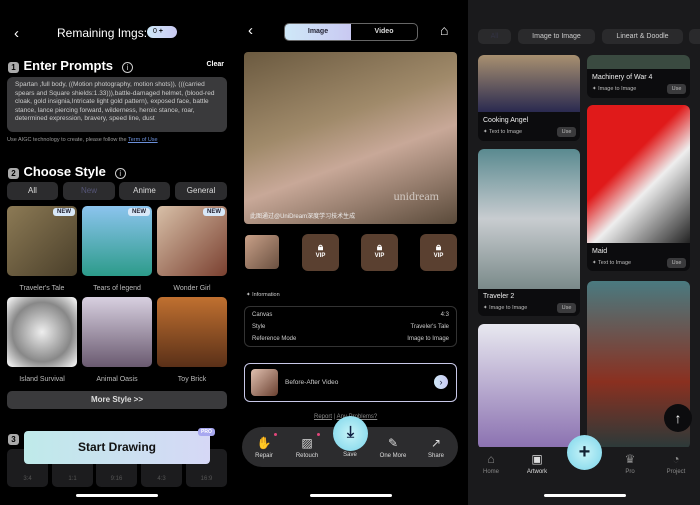  Describe the element at coordinates (529, 386) in the screenshot. I see `artwork-card` at that location.